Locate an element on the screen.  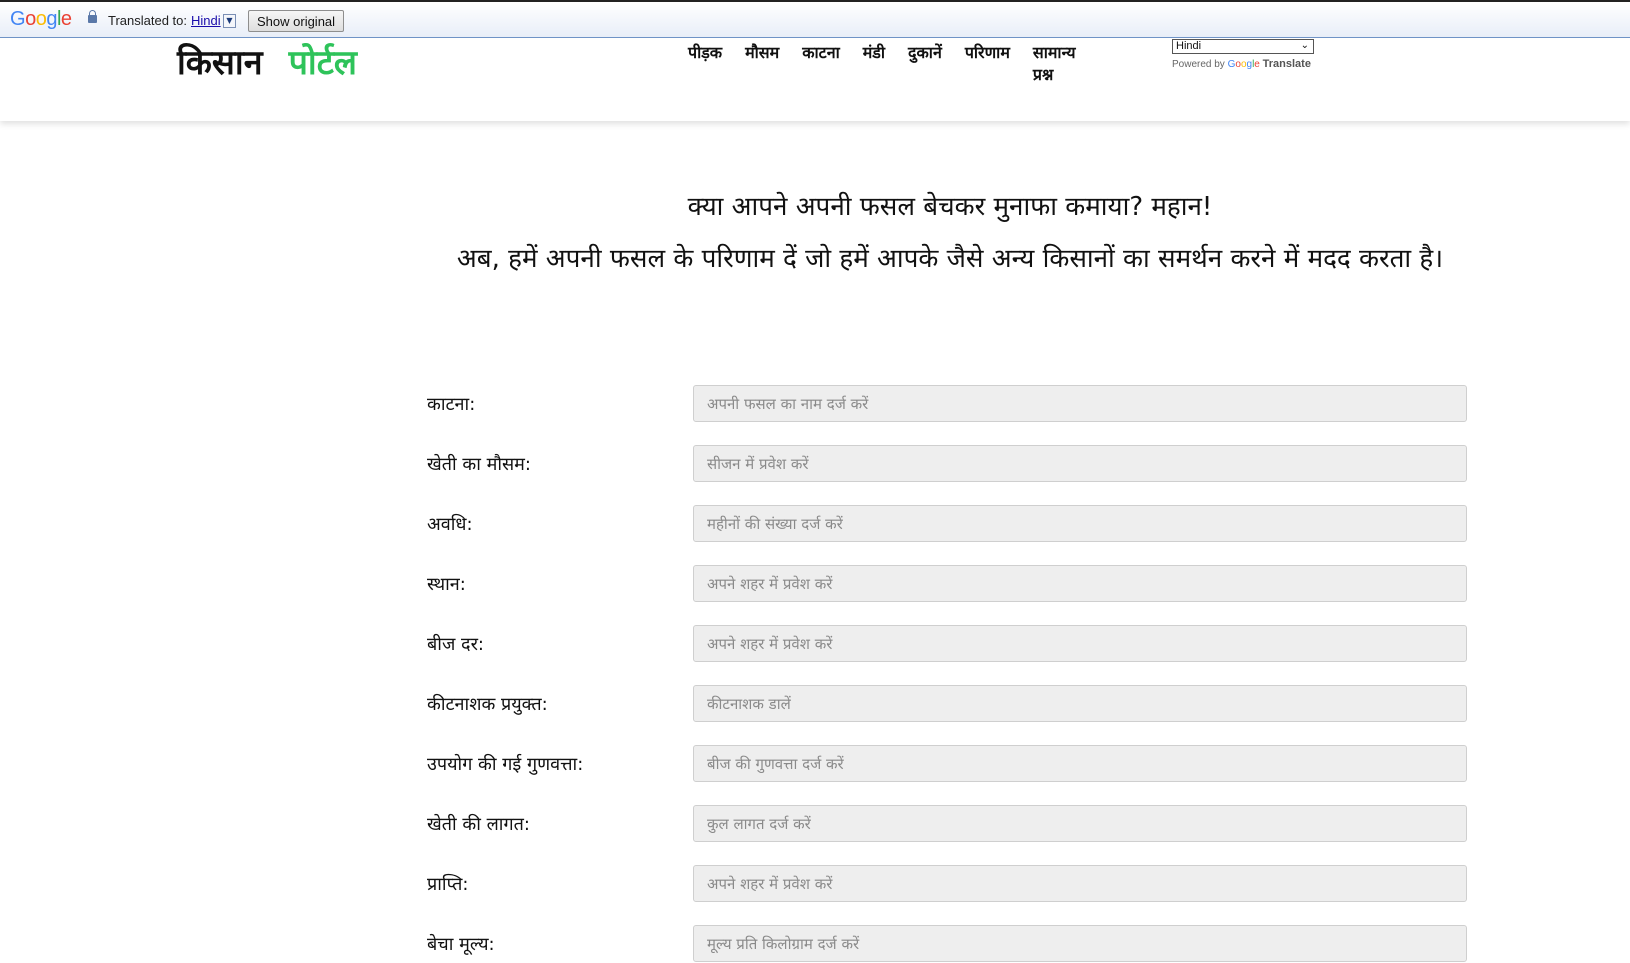
language-dropdown-icon: ▼ is located at coordinates (229, 21).